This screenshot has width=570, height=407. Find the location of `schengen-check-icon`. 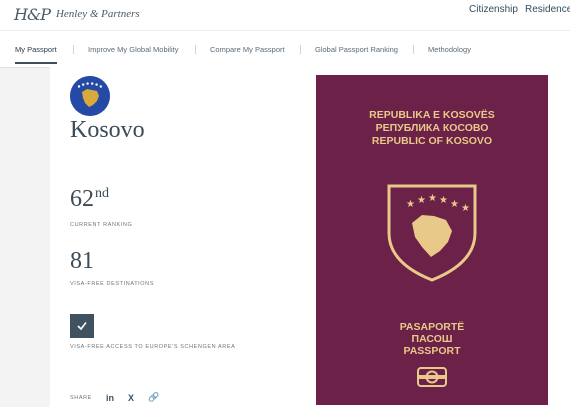

schengen-check-icon is located at coordinates (82, 326).